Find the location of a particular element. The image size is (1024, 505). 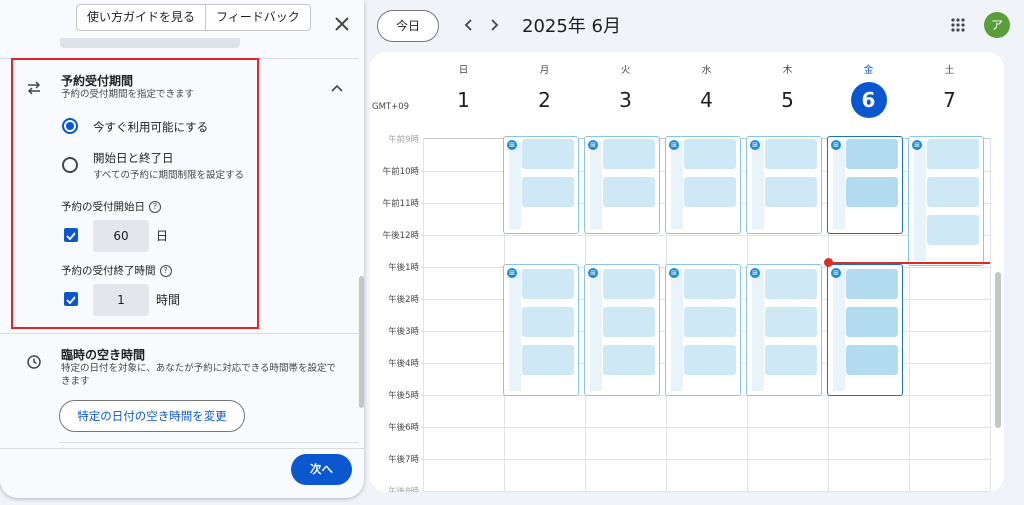

avatar: ア is located at coordinates (997, 25).